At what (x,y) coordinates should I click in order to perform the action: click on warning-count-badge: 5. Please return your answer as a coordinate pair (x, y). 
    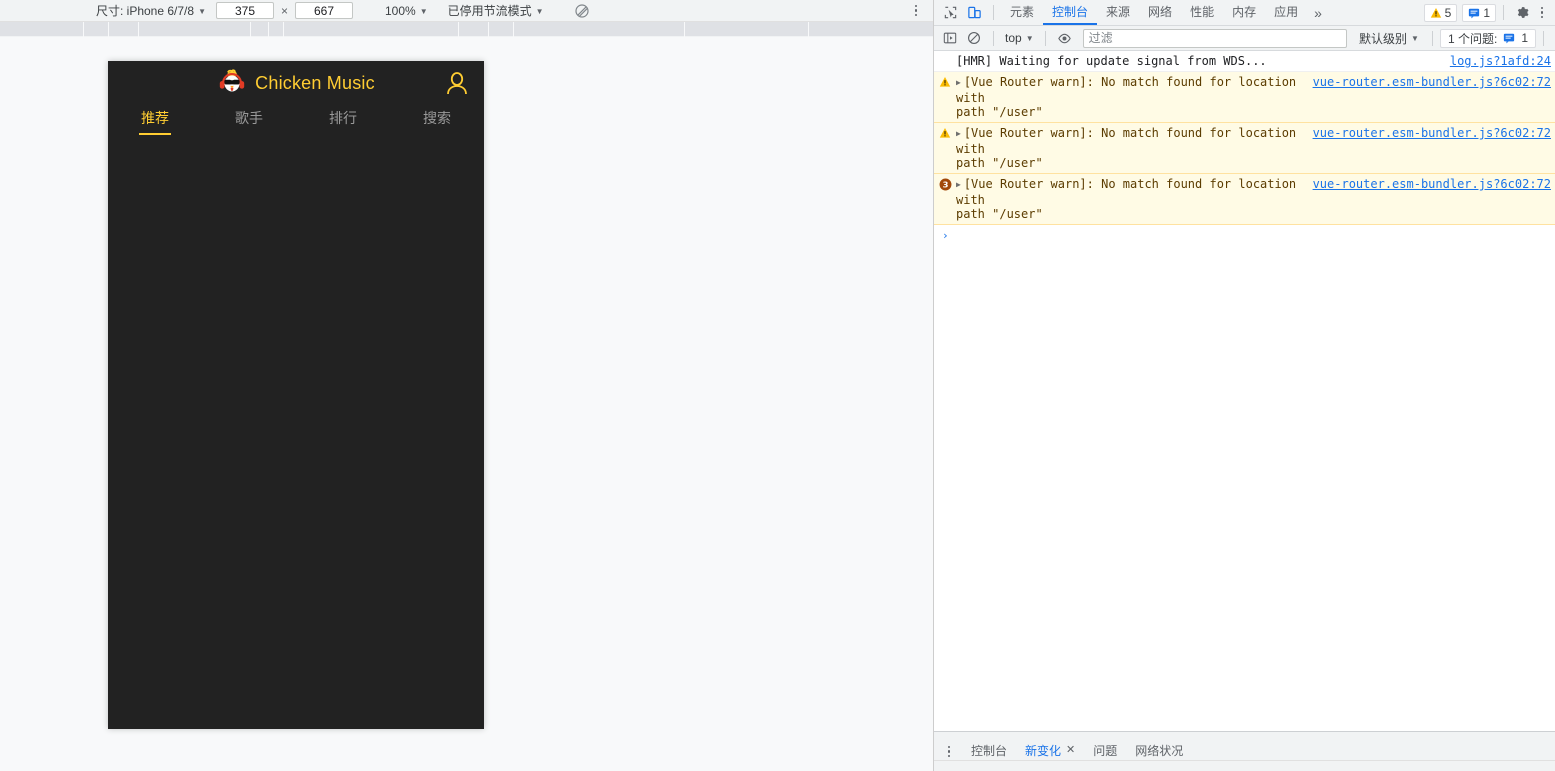
    Looking at the image, I should click on (1440, 12).